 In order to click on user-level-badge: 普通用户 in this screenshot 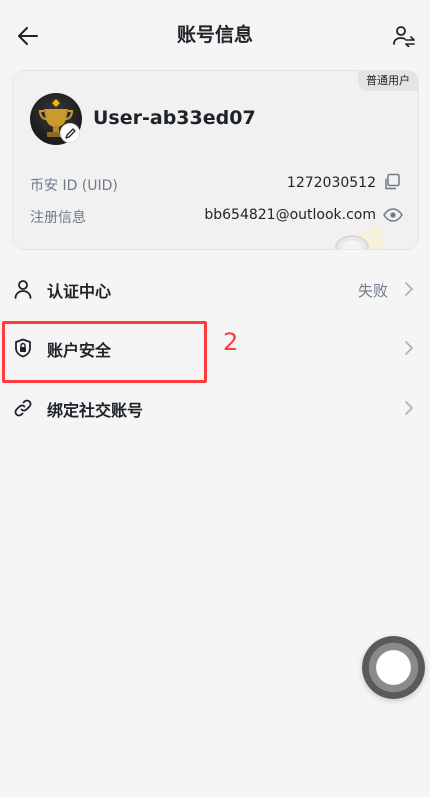, I will do `click(388, 81)`.